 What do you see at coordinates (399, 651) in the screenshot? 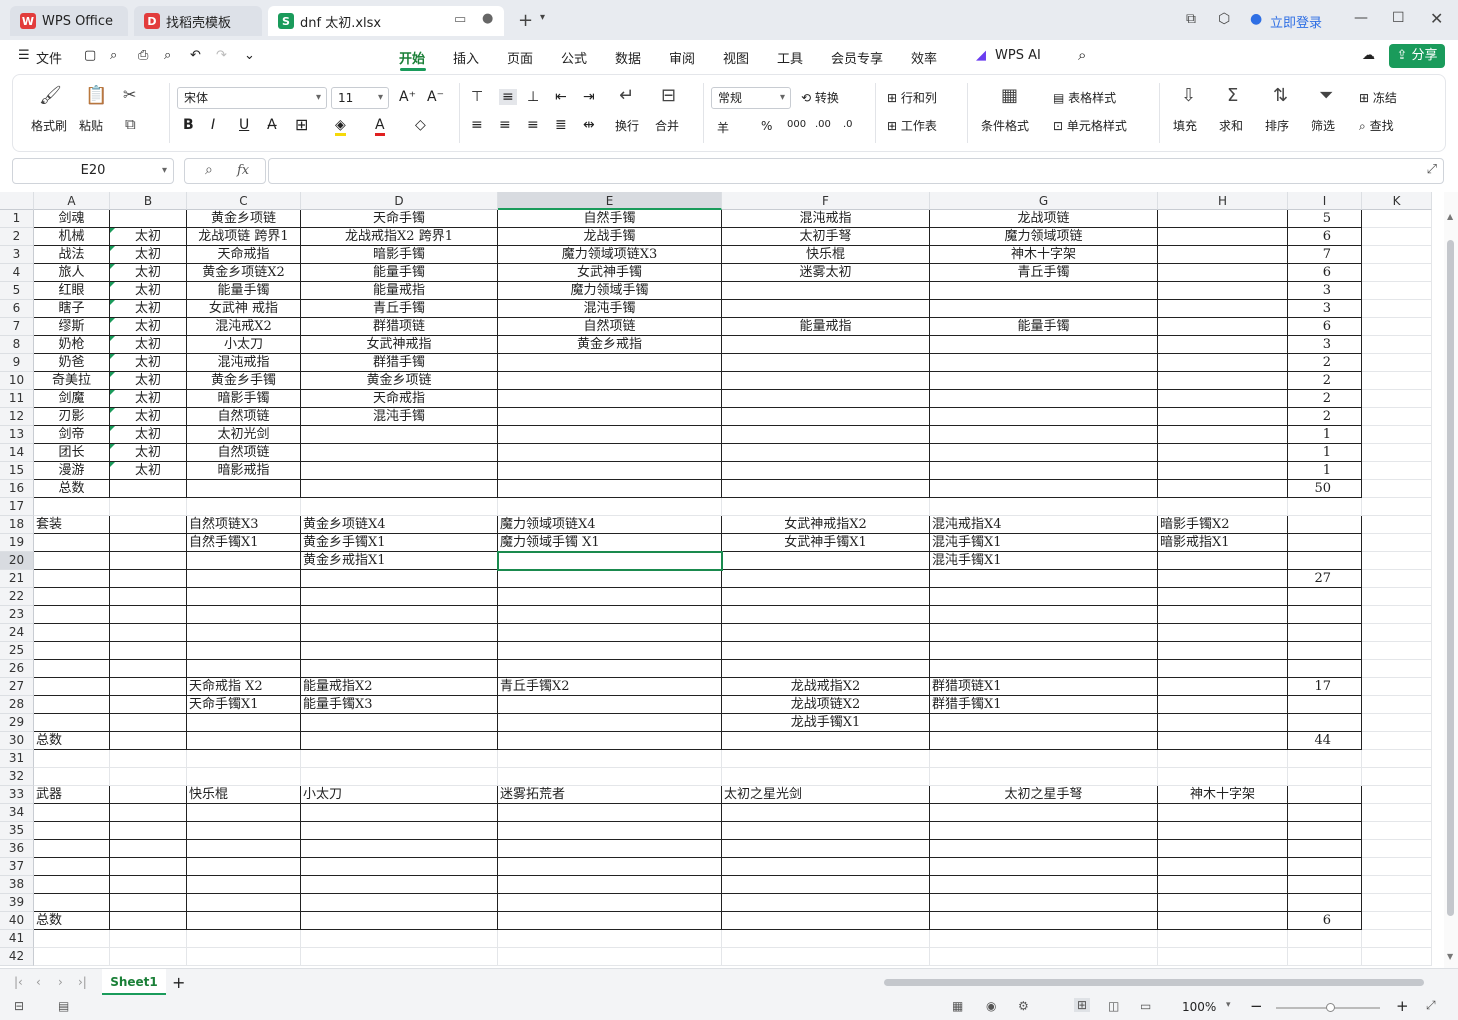
I see `cell-D25` at bounding box center [399, 651].